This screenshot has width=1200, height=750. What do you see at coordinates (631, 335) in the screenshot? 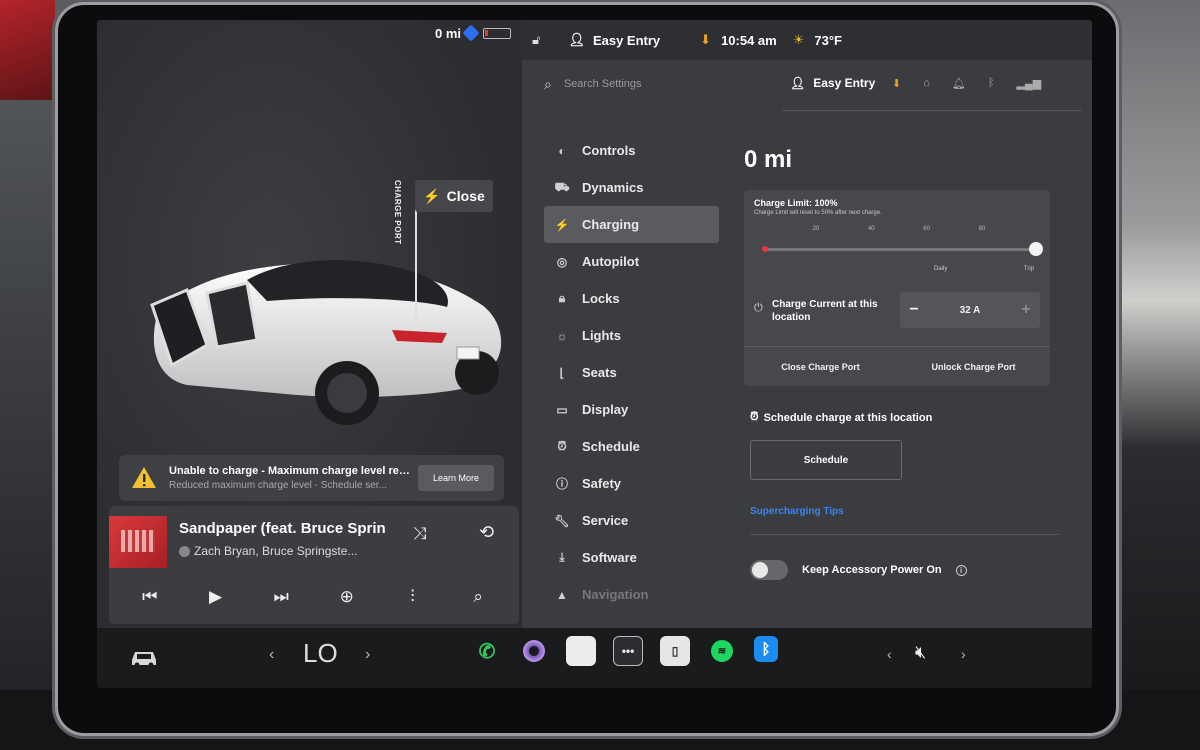
I see `nav-item-lights: ☼ Lights` at bounding box center [631, 335].